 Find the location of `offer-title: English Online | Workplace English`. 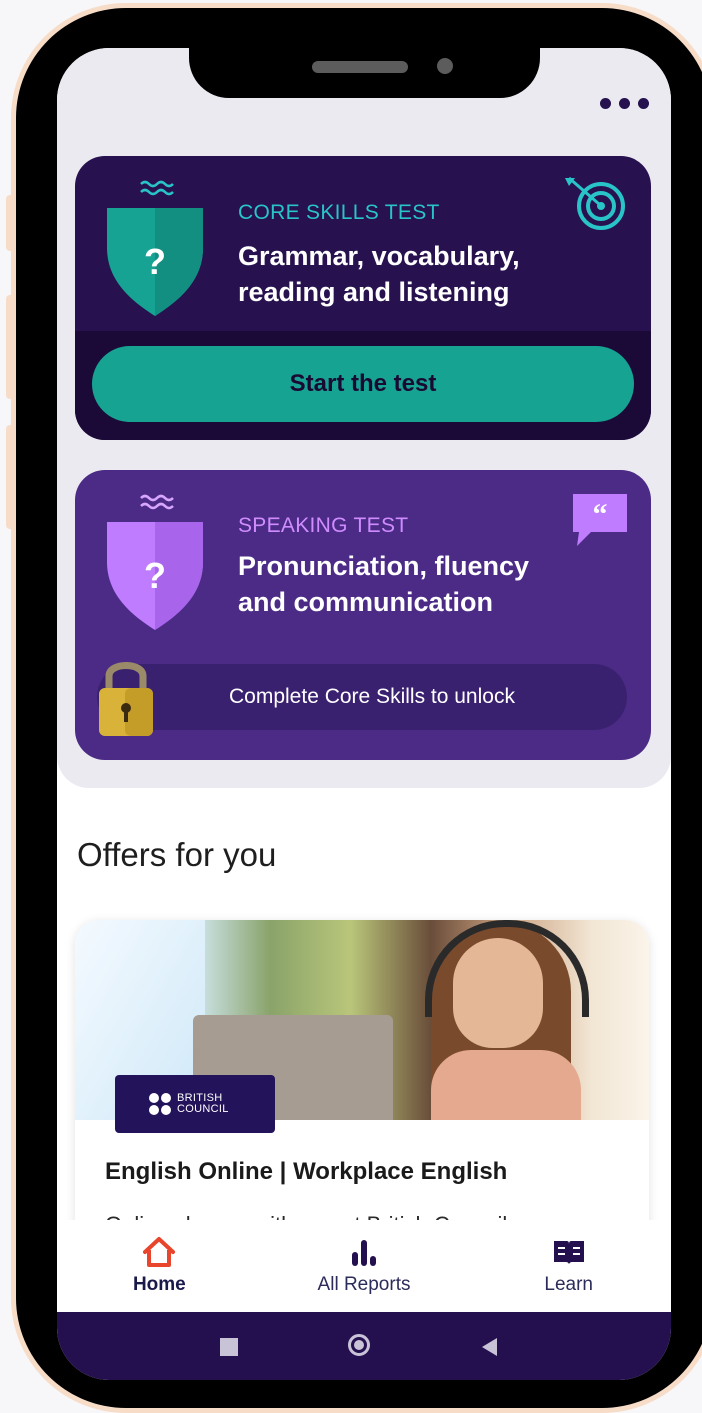

offer-title: English Online | Workplace English is located at coordinates (306, 1171).